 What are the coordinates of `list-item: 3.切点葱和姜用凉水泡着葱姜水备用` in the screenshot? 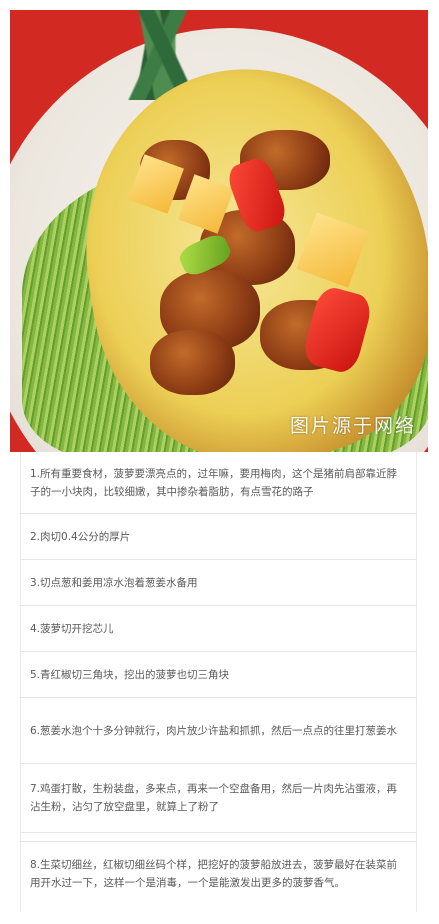 It's located at (218, 583).